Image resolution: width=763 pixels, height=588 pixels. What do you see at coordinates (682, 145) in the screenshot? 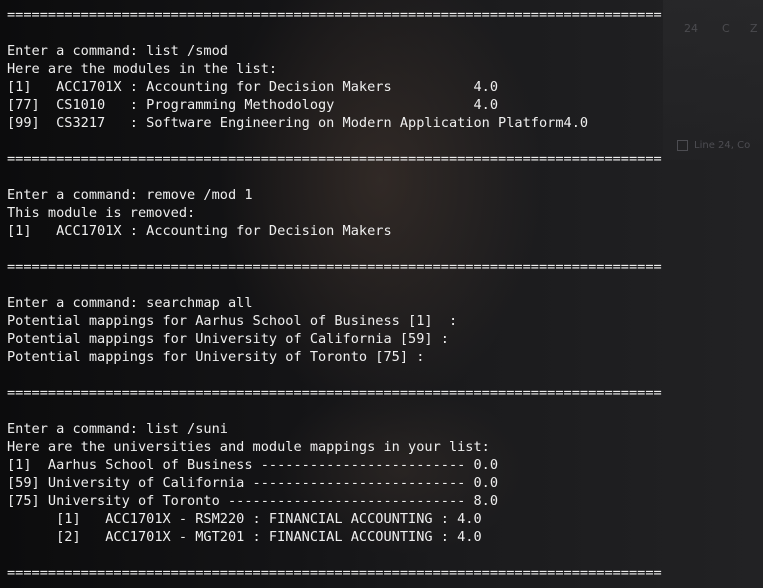
I see `panel-toggle-icon` at bounding box center [682, 145].